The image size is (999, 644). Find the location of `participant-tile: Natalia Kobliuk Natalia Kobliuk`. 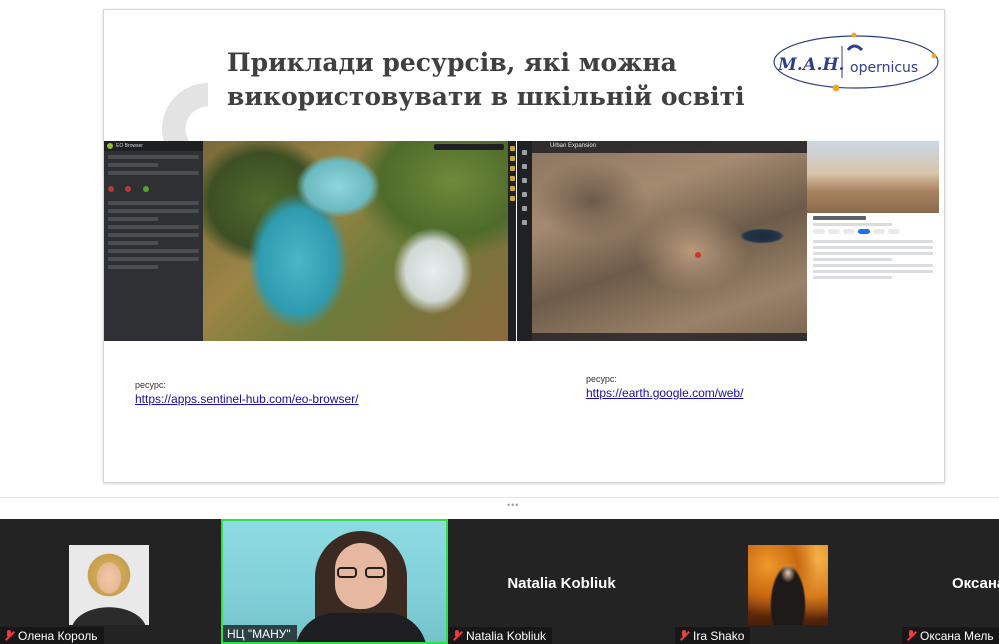

participant-tile: Natalia Kobliuk Natalia Kobliuk is located at coordinates (561, 581).